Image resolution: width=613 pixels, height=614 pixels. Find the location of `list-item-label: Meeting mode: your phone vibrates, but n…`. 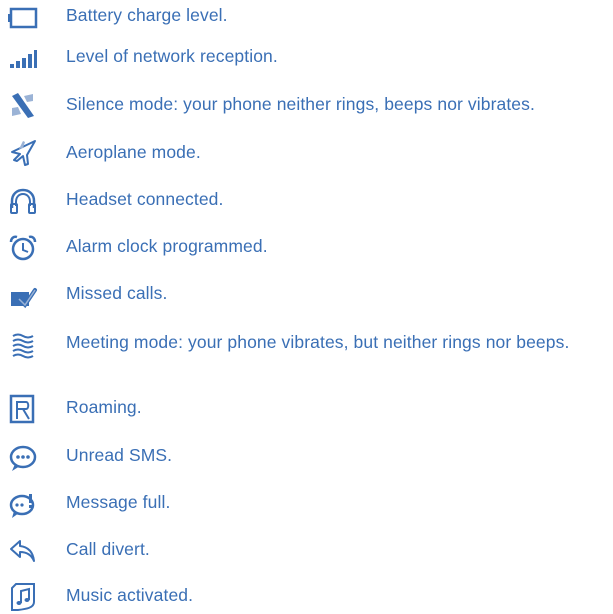

list-item-label: Meeting mode: your phone vibrates, but n… is located at coordinates (318, 342).